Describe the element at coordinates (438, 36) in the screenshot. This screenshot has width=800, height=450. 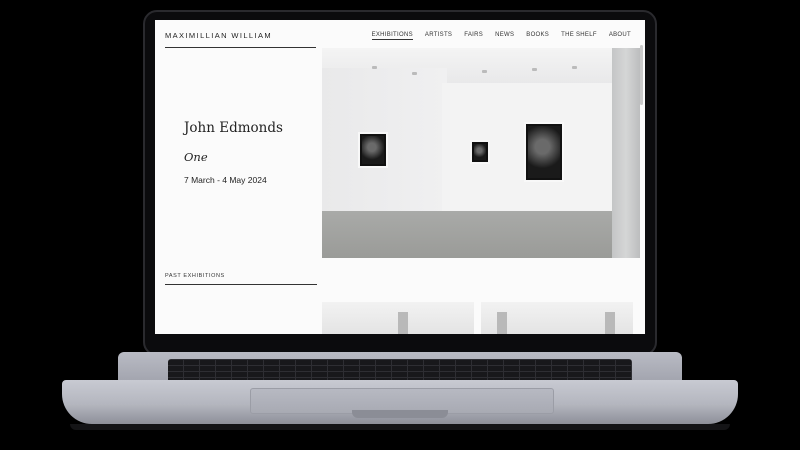
I see `nav-artists: ARTISTS` at that location.